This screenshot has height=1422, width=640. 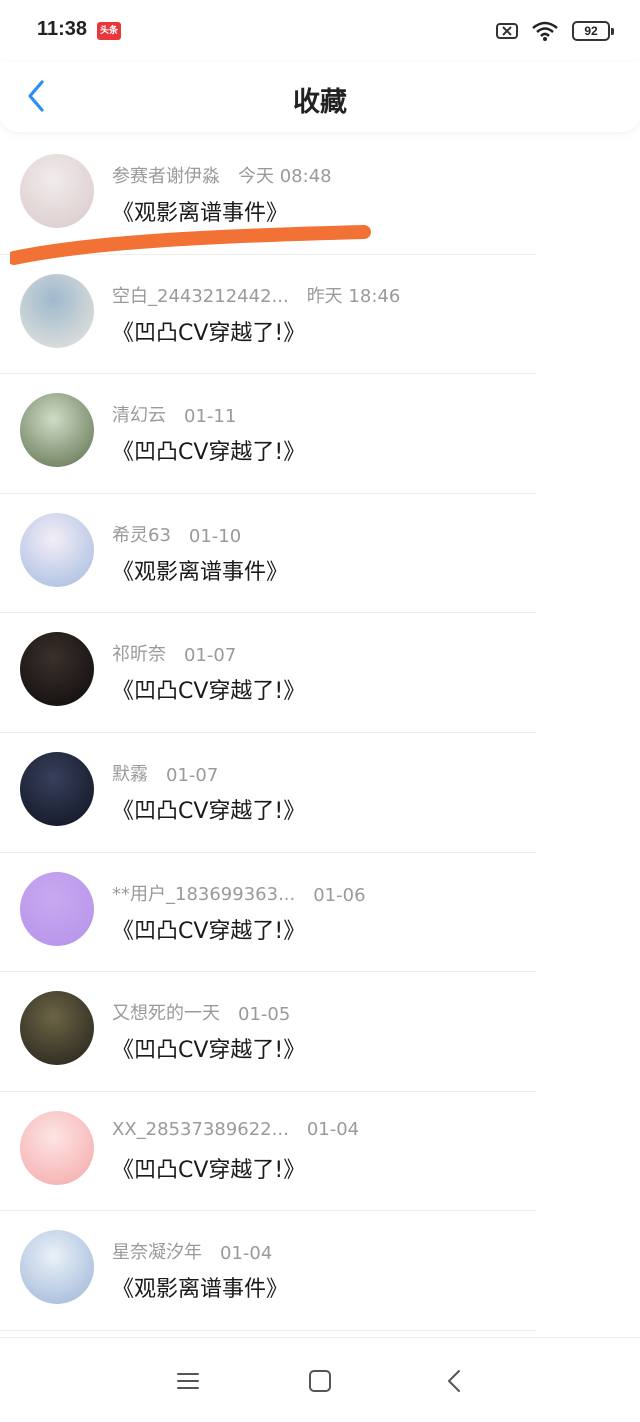 I want to click on menu-button, so click(x=188, y=1381).